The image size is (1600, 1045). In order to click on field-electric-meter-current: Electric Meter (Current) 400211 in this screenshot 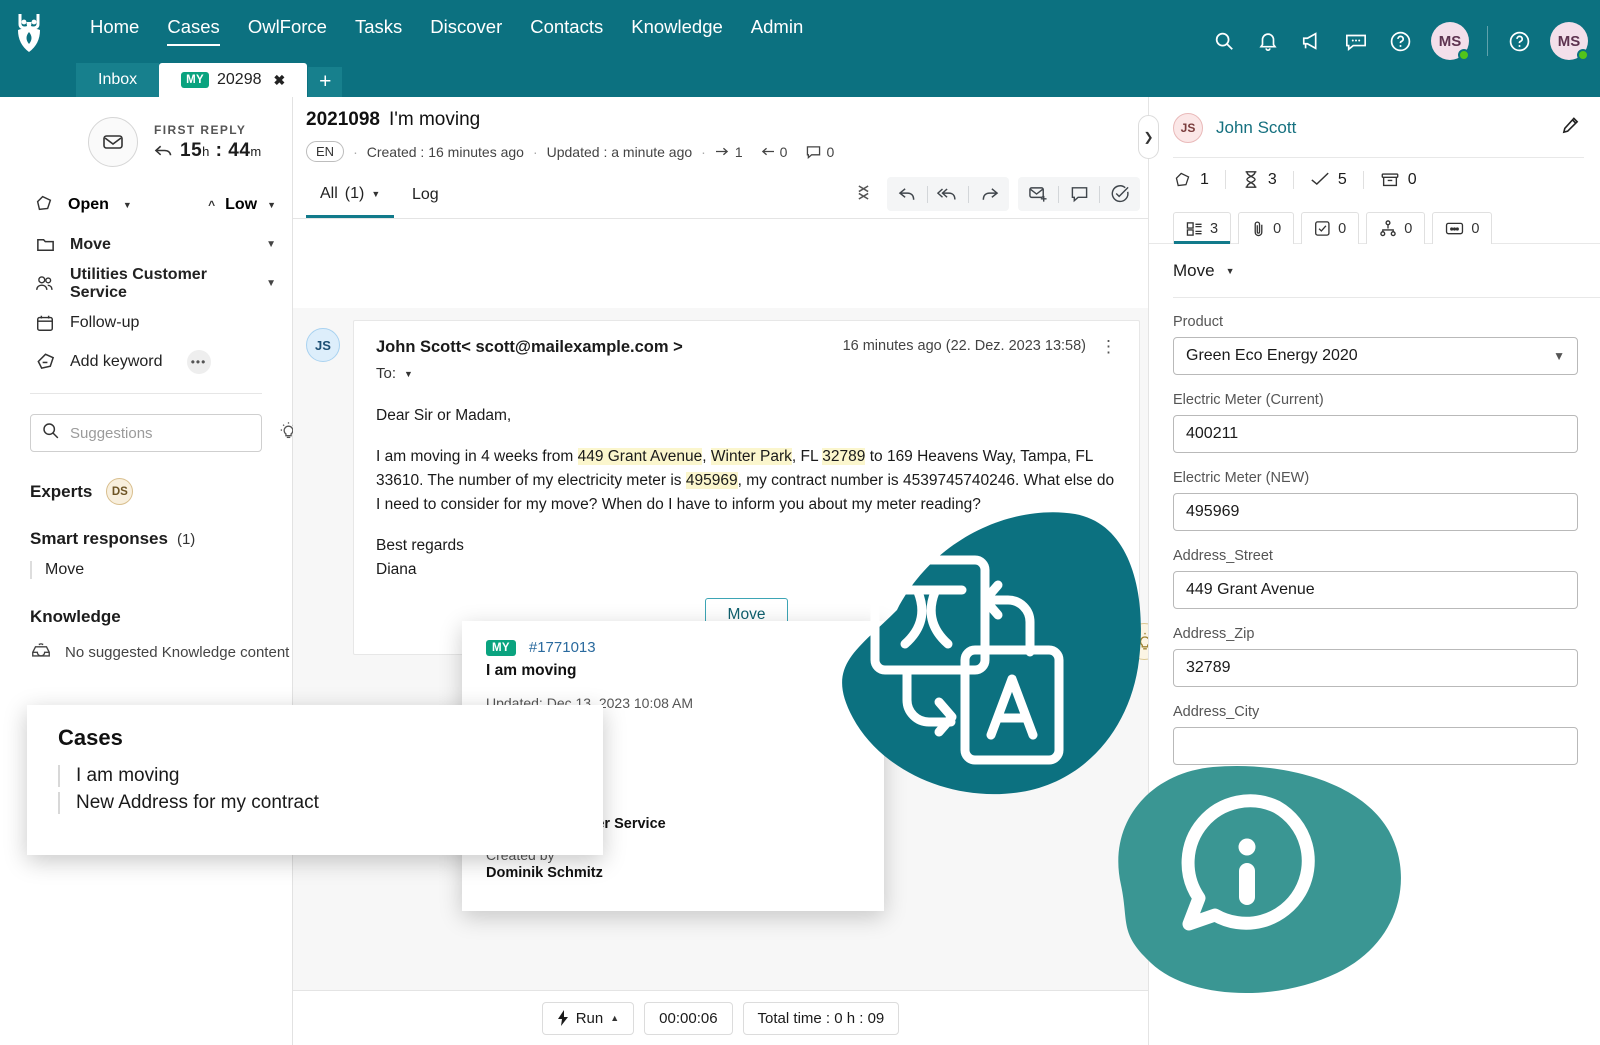, I will do `click(1375, 422)`.